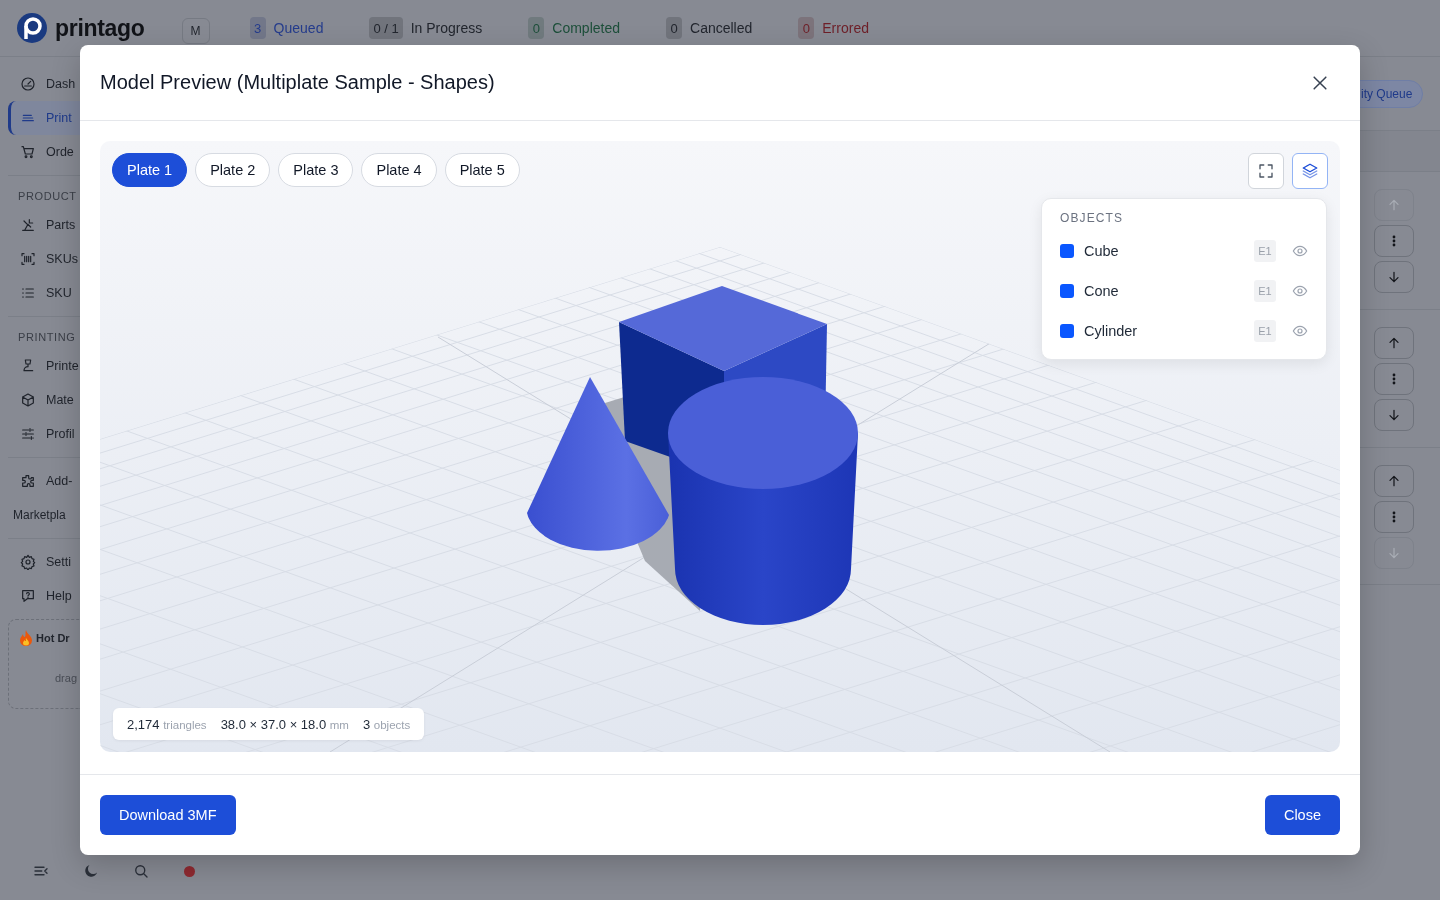 This screenshot has width=1440, height=900. Describe the element at coordinates (100, 28) in the screenshot. I see `logo-text: printago` at that location.